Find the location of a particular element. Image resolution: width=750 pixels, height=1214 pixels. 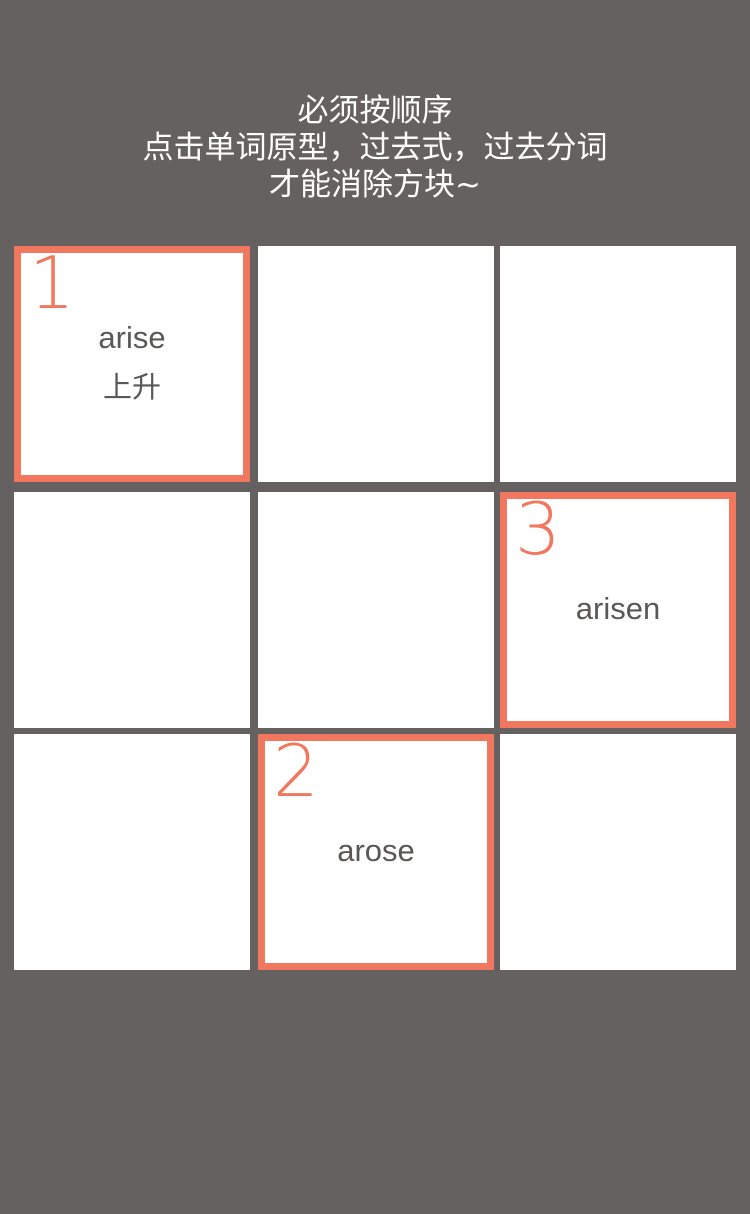

tile-word: arisen is located at coordinates (618, 608).